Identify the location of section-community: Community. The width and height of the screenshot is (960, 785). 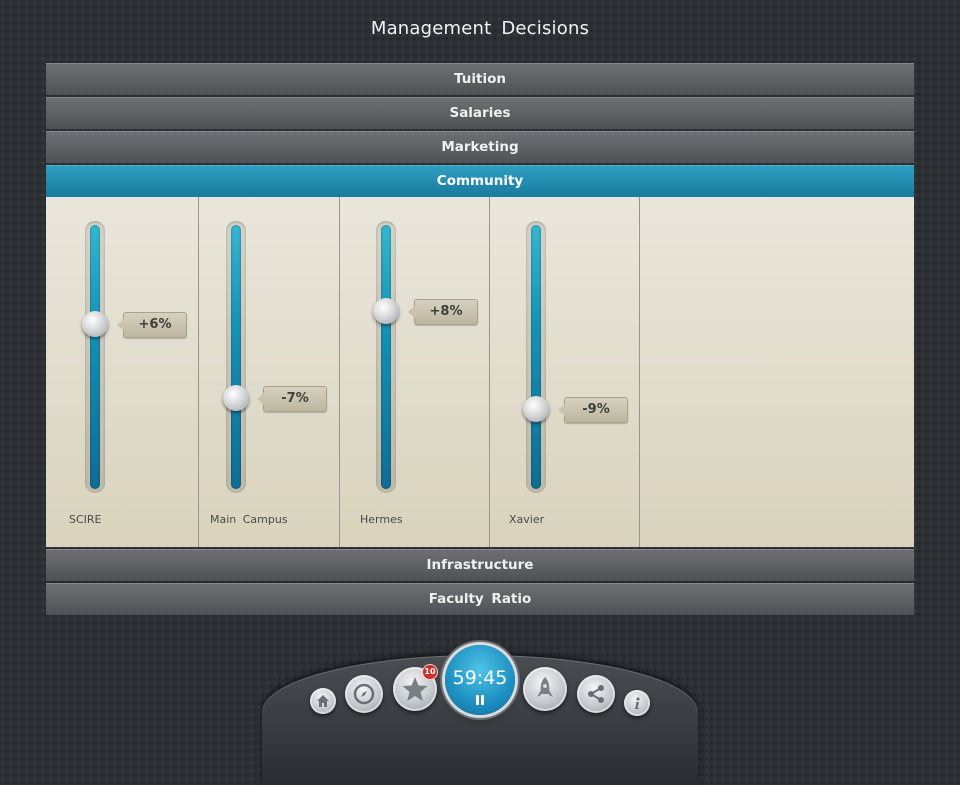
(480, 181).